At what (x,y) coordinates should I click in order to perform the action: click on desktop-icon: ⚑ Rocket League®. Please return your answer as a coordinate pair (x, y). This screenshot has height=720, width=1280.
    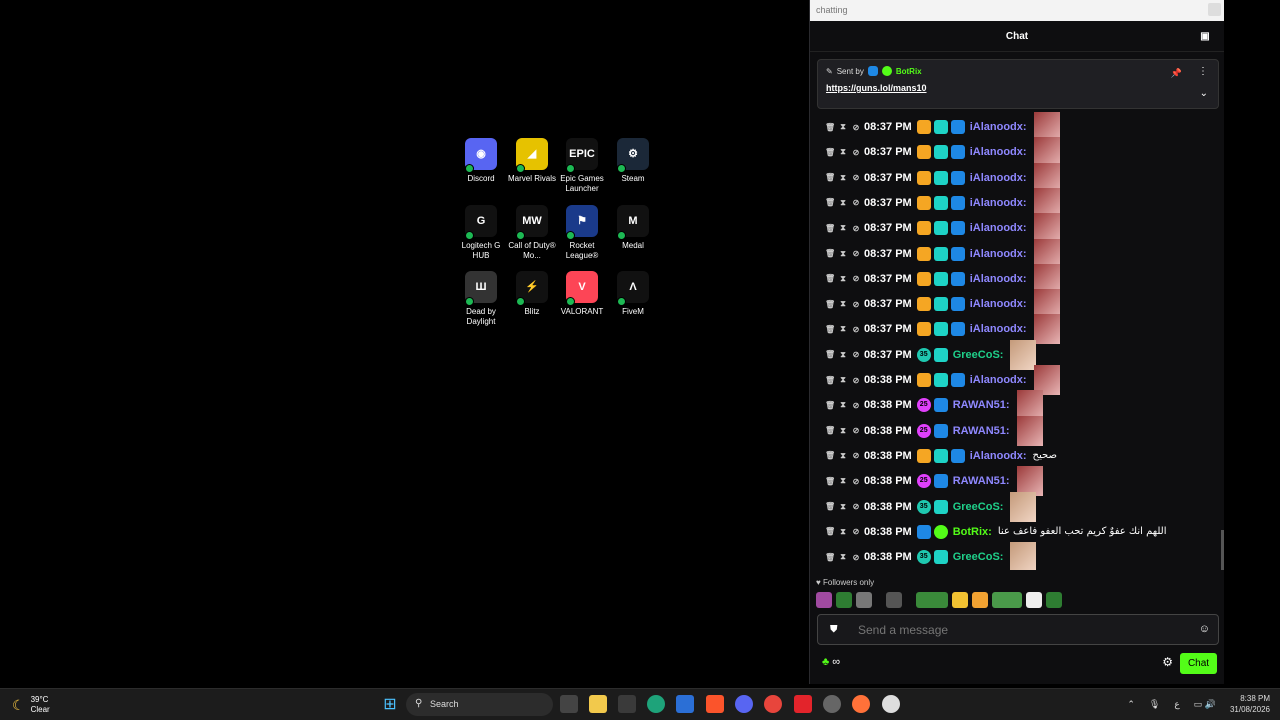
    Looking at the image, I should click on (582, 233).